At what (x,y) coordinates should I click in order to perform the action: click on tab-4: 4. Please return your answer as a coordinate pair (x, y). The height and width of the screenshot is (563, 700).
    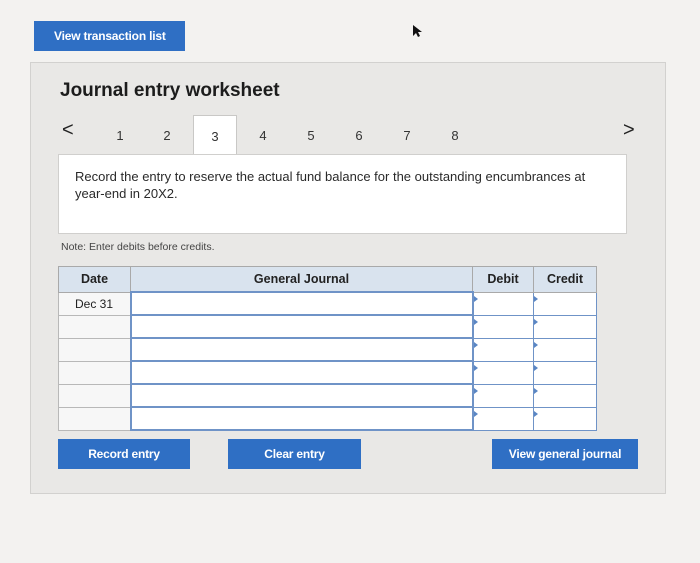
    Looking at the image, I should click on (263, 135).